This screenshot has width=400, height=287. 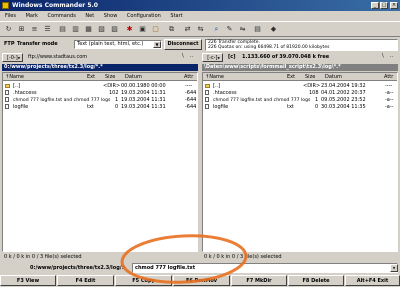 What do you see at coordinates (300, 107) in the screenshot?
I see `table-row: logfile txt 0 30.03.2004 11:35 -a--` at bounding box center [300, 107].